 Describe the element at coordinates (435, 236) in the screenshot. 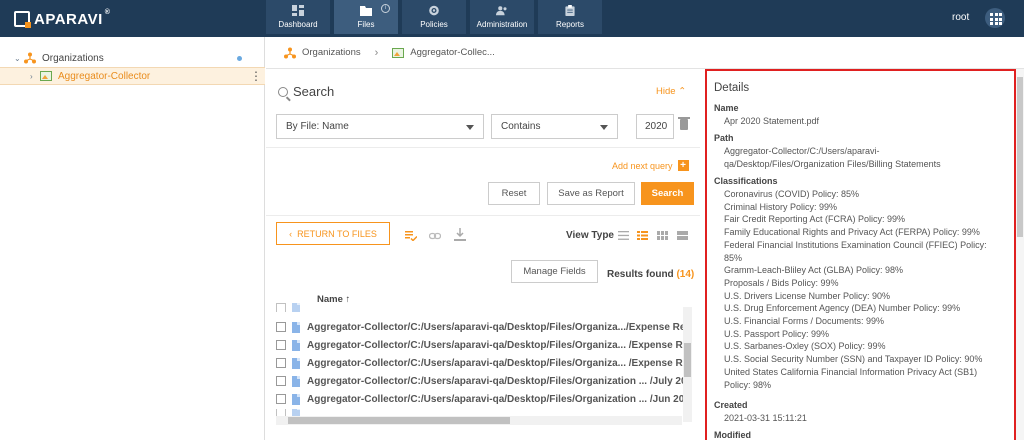

I see `link-icon` at that location.